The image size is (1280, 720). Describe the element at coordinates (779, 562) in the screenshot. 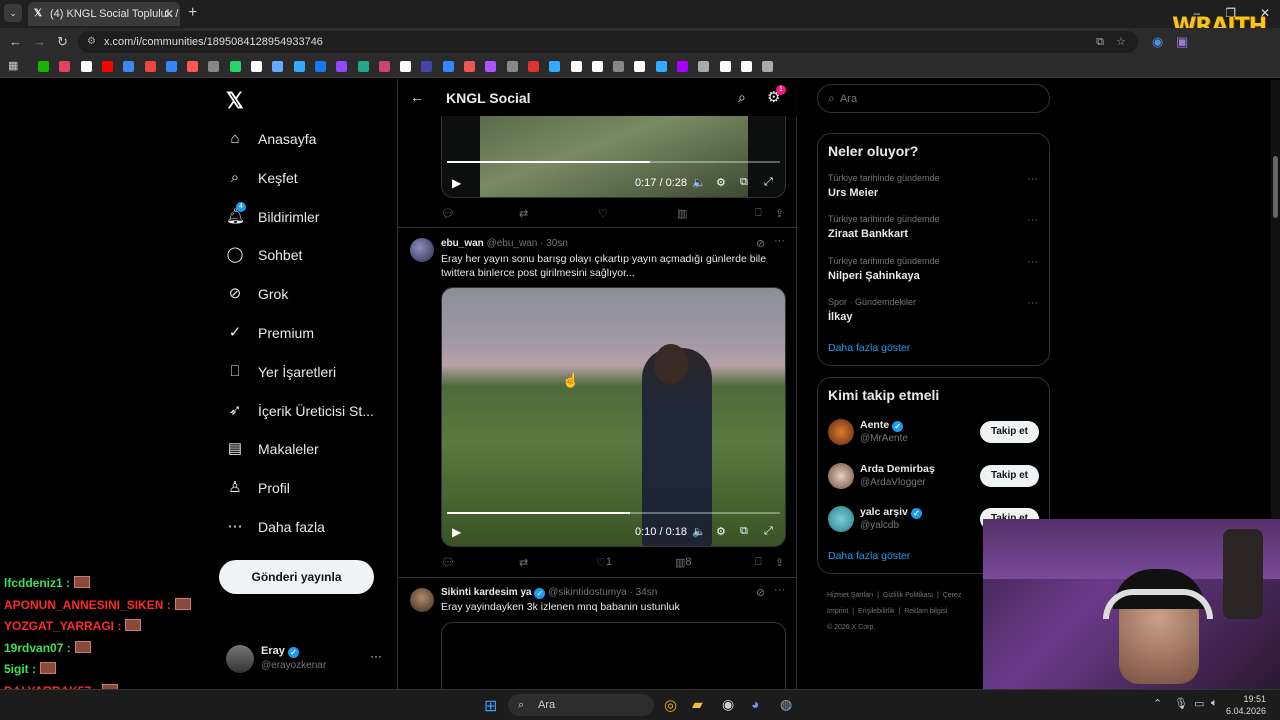

I see `share-icon: ⇪` at that location.